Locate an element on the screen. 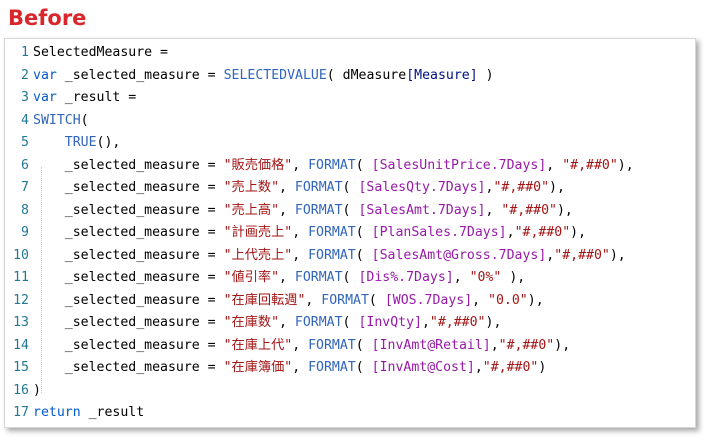 The width and height of the screenshot is (709, 440). code-token: "在庫上代" is located at coordinates (258, 345).